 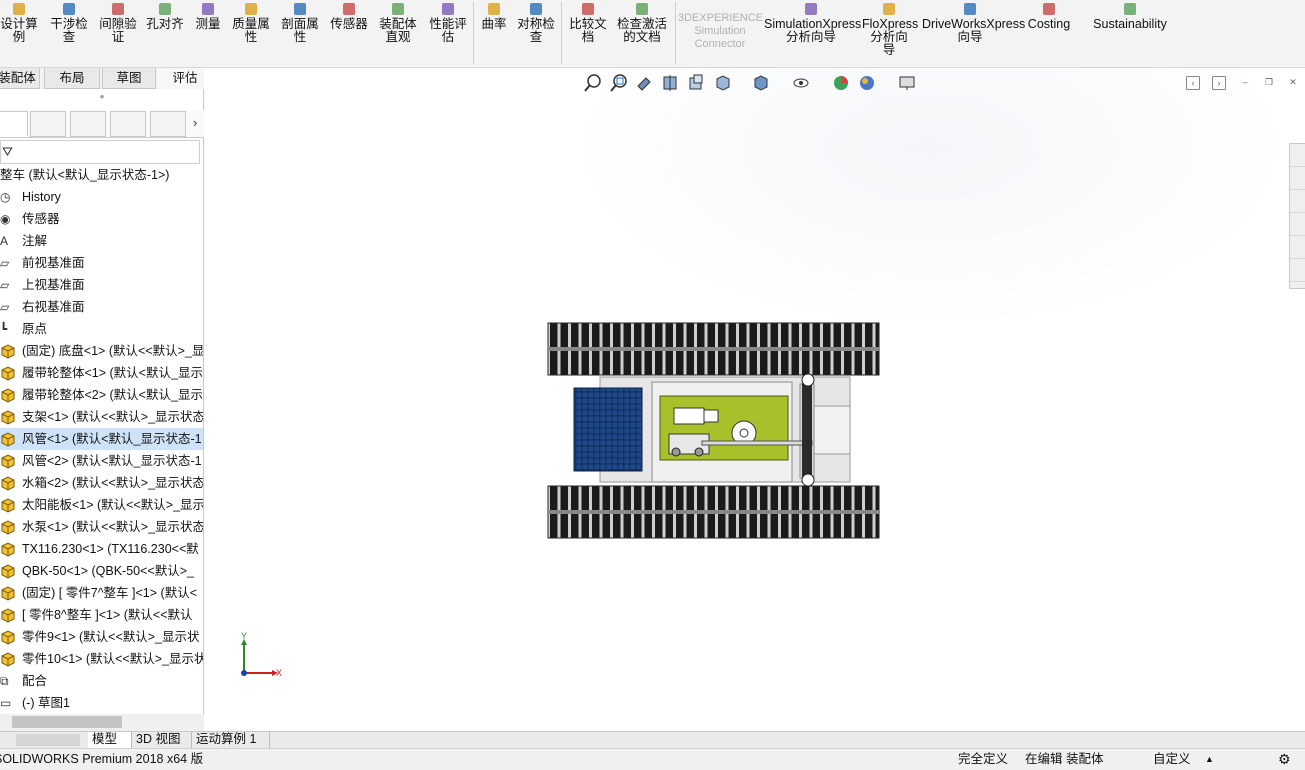 What do you see at coordinates (1284, 759) in the screenshot?
I see `help-icon: ⚙` at bounding box center [1284, 759].